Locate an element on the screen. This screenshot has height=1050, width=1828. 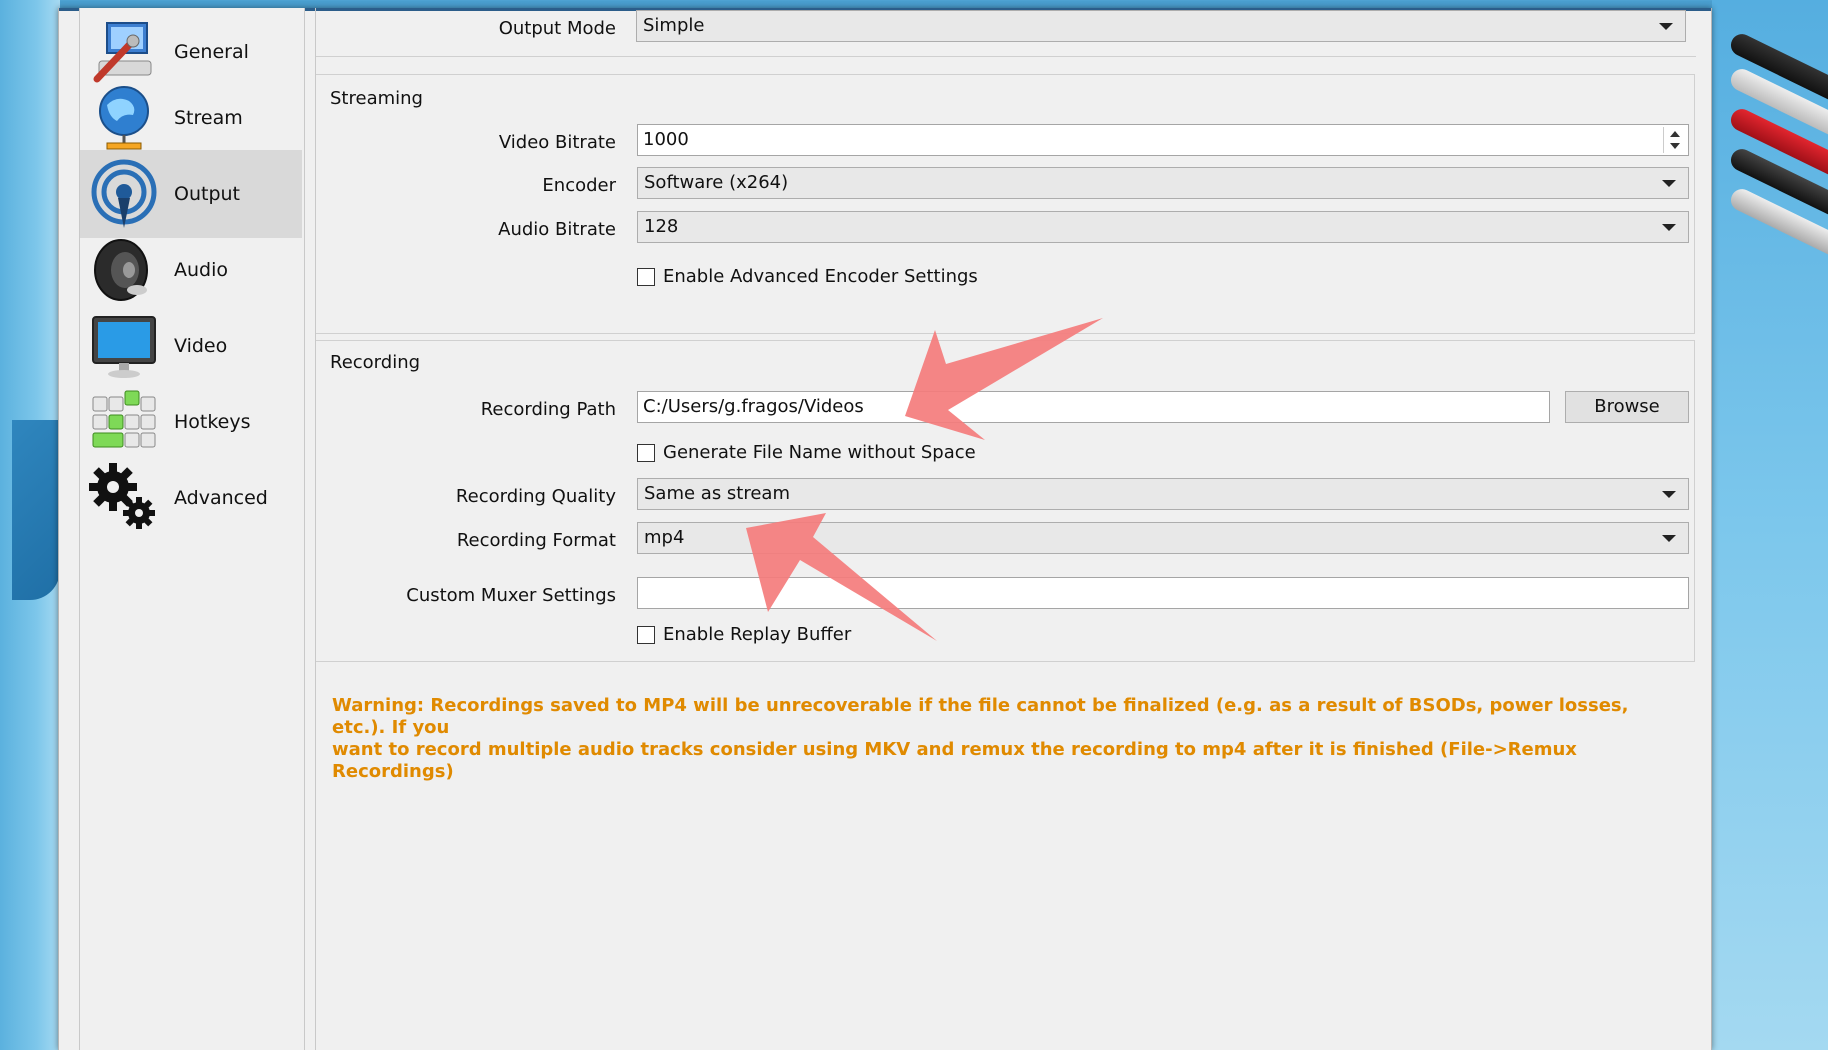
video-bitrate-input: 1000 is located at coordinates (1163, 140).